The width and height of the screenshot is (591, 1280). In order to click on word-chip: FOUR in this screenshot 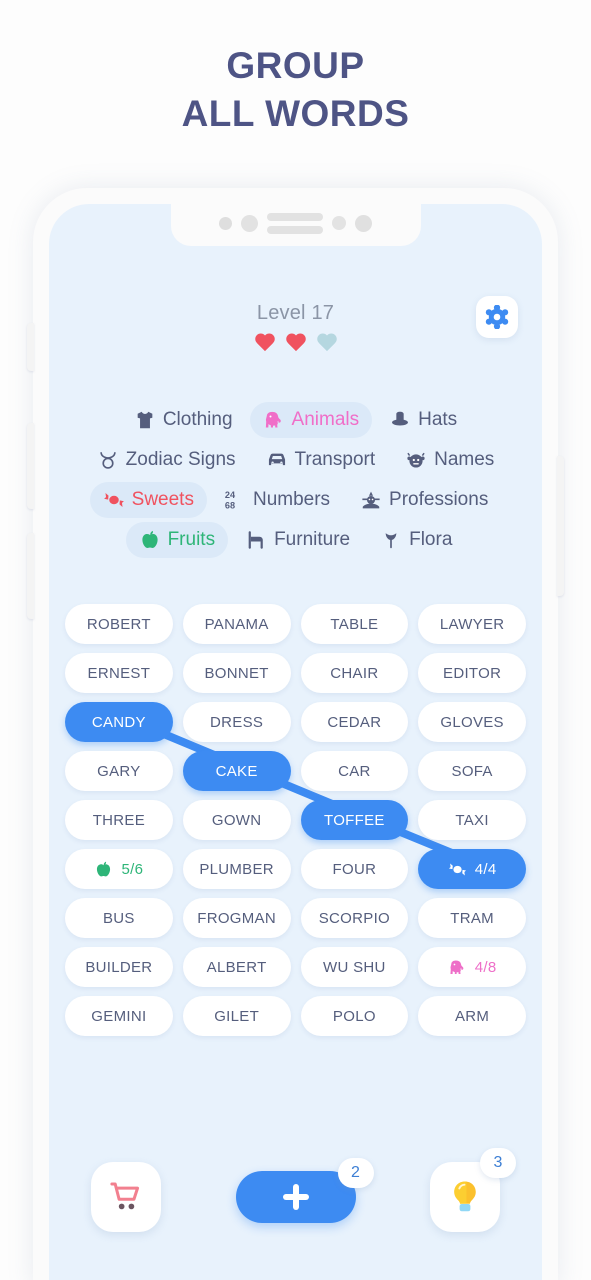, I will do `click(354, 869)`.